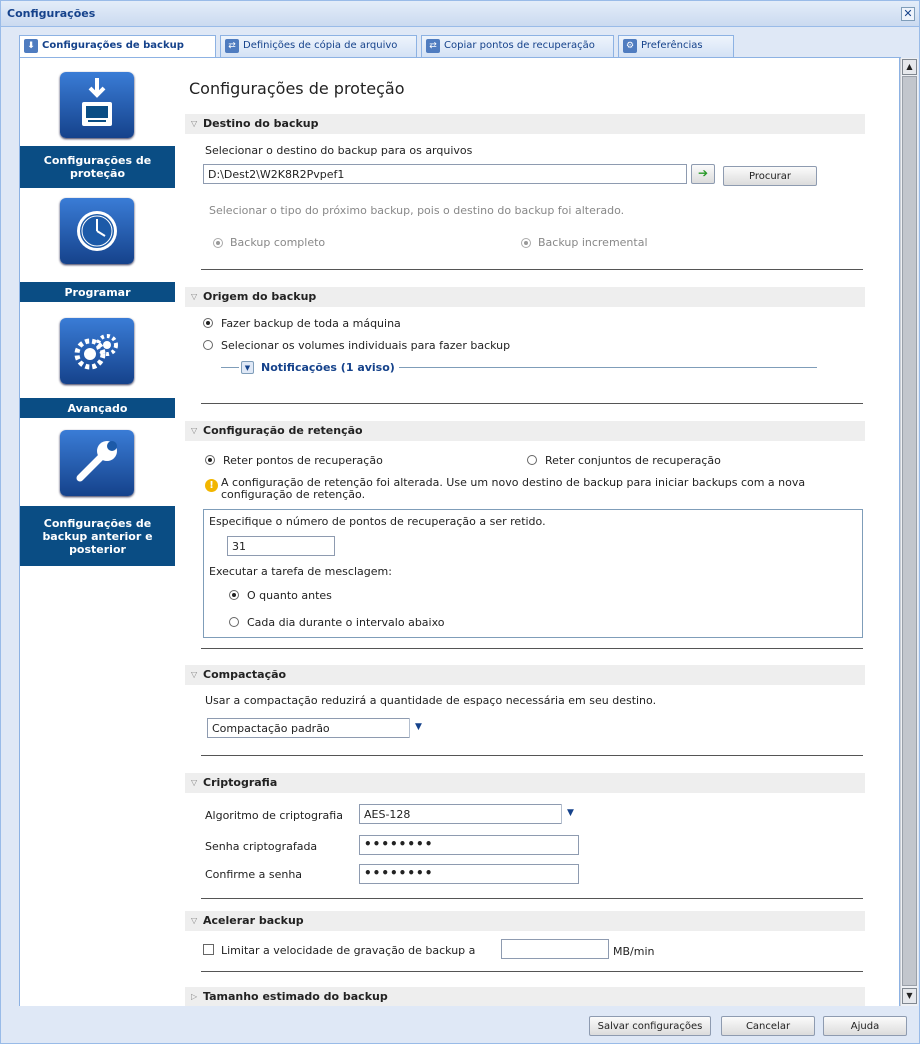 Image resolution: width=920 pixels, height=1044 pixels. I want to click on keep-sets-radio, so click(532, 460).